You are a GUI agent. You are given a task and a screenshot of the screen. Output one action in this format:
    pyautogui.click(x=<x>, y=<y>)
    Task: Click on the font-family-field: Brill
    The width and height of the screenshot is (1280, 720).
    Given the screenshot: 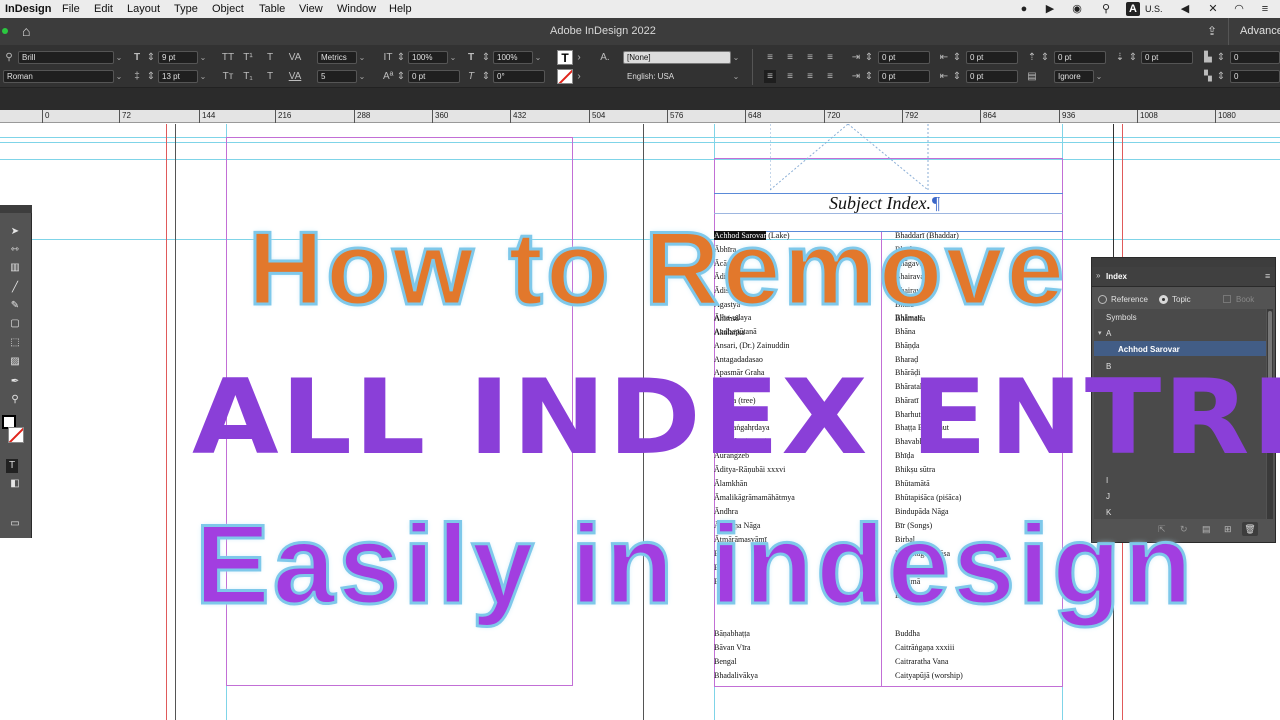 What is the action you would take?
    pyautogui.click(x=66, y=57)
    